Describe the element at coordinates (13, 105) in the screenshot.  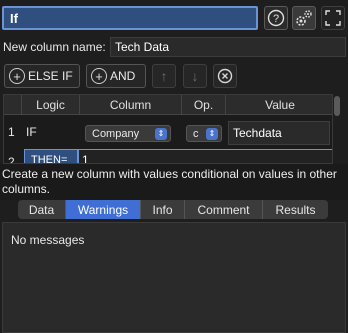
I see `row-number-header` at that location.